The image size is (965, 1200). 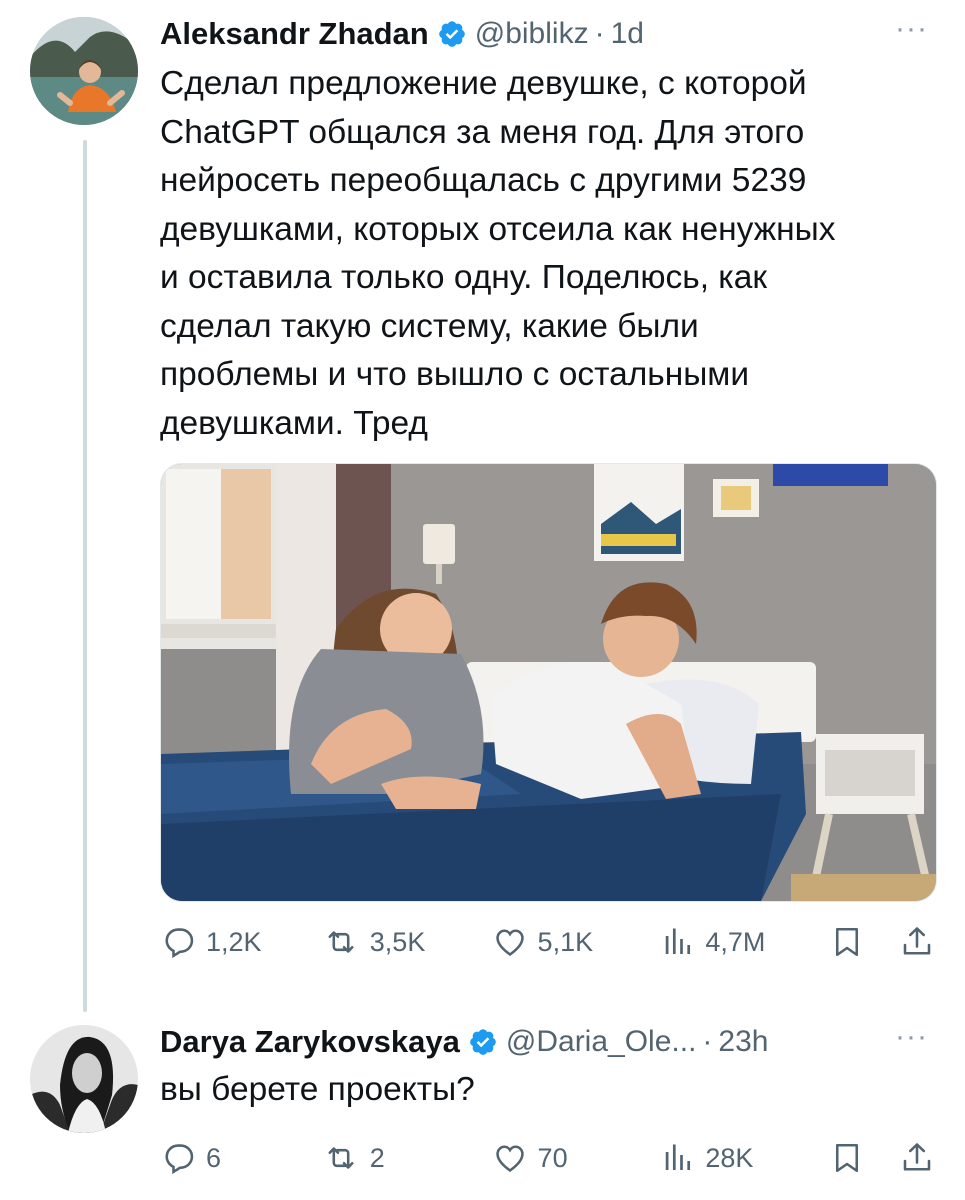 I want to click on tweet-text-line: и оставила только одну. Поделюсь, как, so click(x=463, y=277).